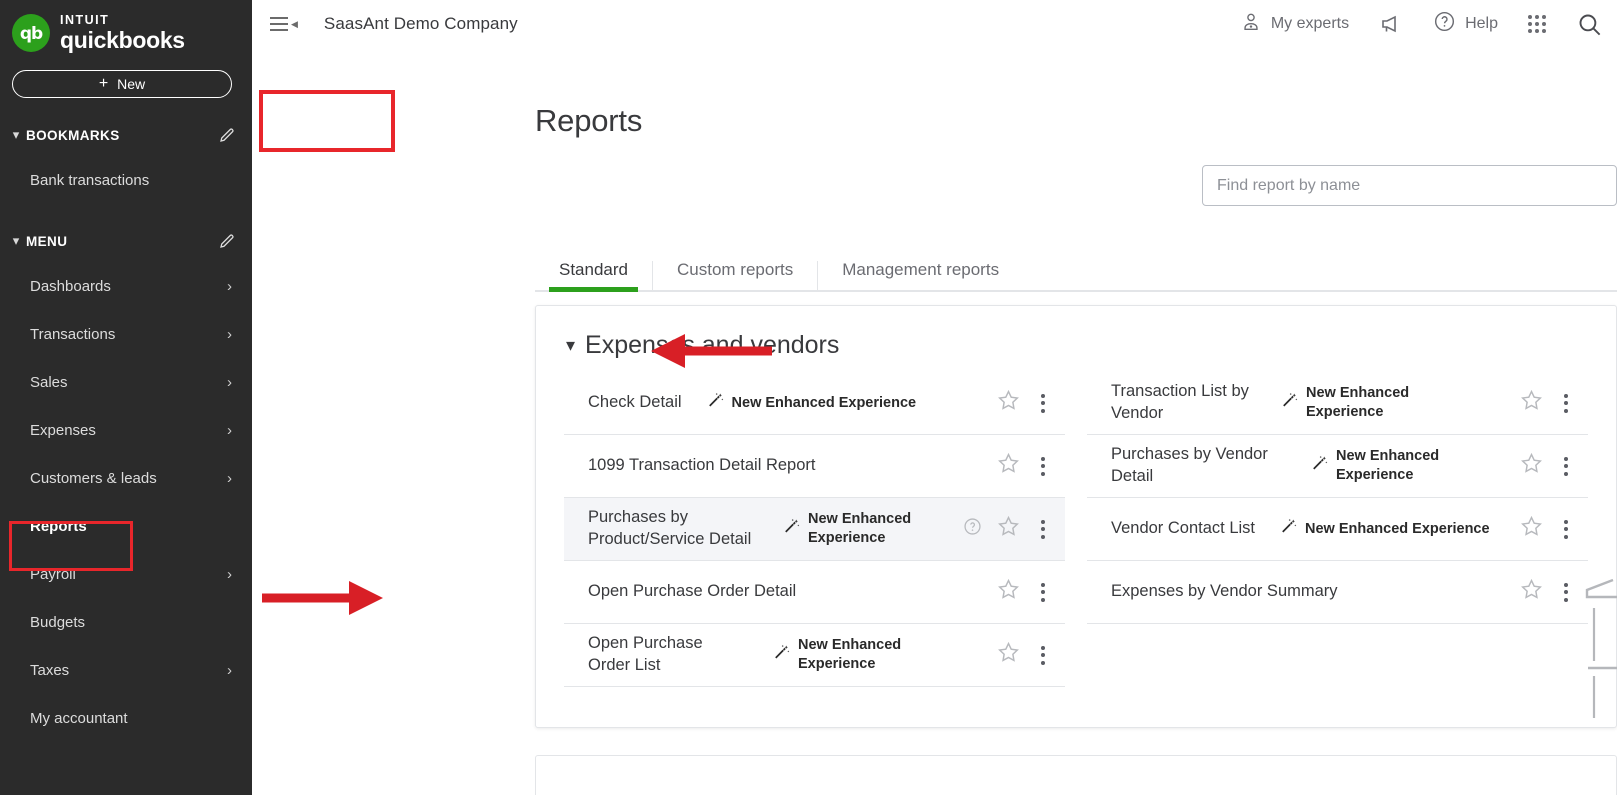 The height and width of the screenshot is (795, 1617). What do you see at coordinates (126, 718) in the screenshot?
I see `sidebar-item-my-accountant: My accountant` at bounding box center [126, 718].